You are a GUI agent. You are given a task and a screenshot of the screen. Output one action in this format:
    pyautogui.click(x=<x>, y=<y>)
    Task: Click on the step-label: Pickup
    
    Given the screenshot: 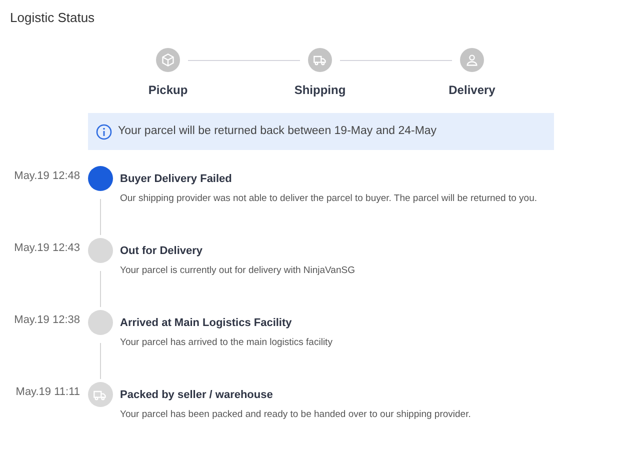 What is the action you would take?
    pyautogui.click(x=168, y=90)
    